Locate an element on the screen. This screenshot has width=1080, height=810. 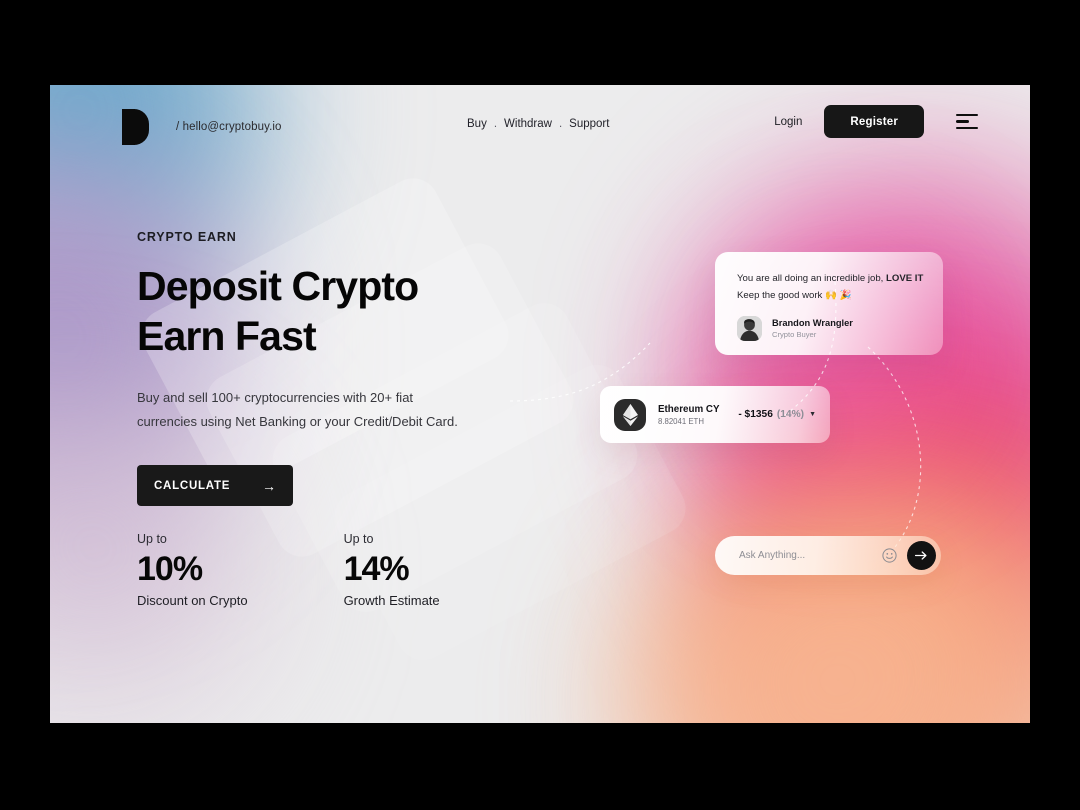
coin-amount: 8.82041 ETH is located at coordinates (681, 421).